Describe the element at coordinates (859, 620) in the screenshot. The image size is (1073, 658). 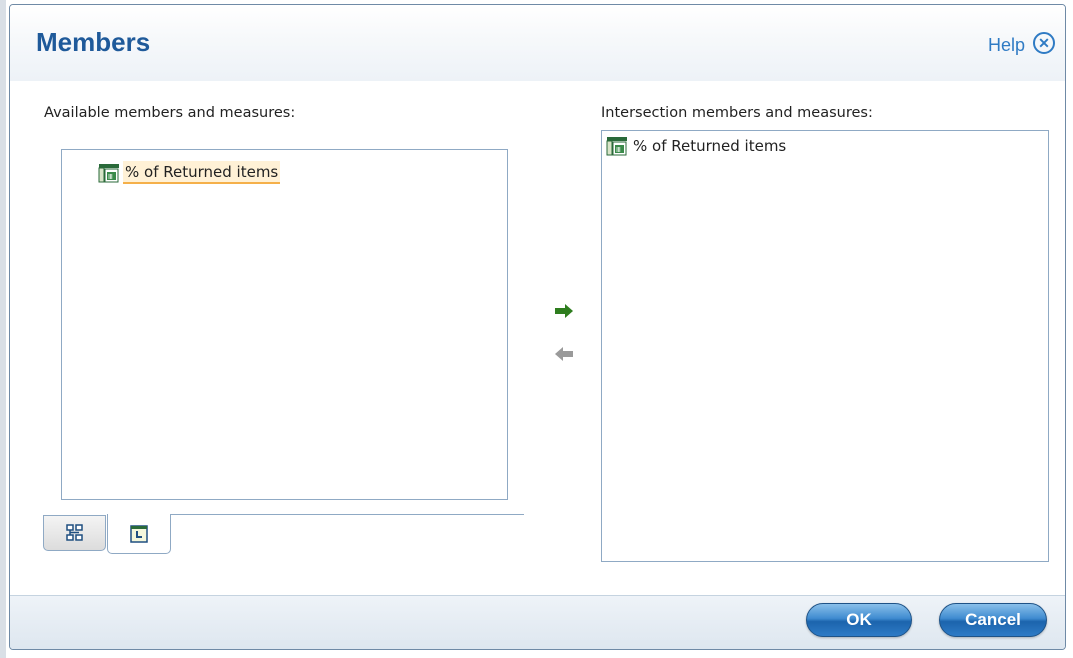
I see `ok-button: OK` at that location.